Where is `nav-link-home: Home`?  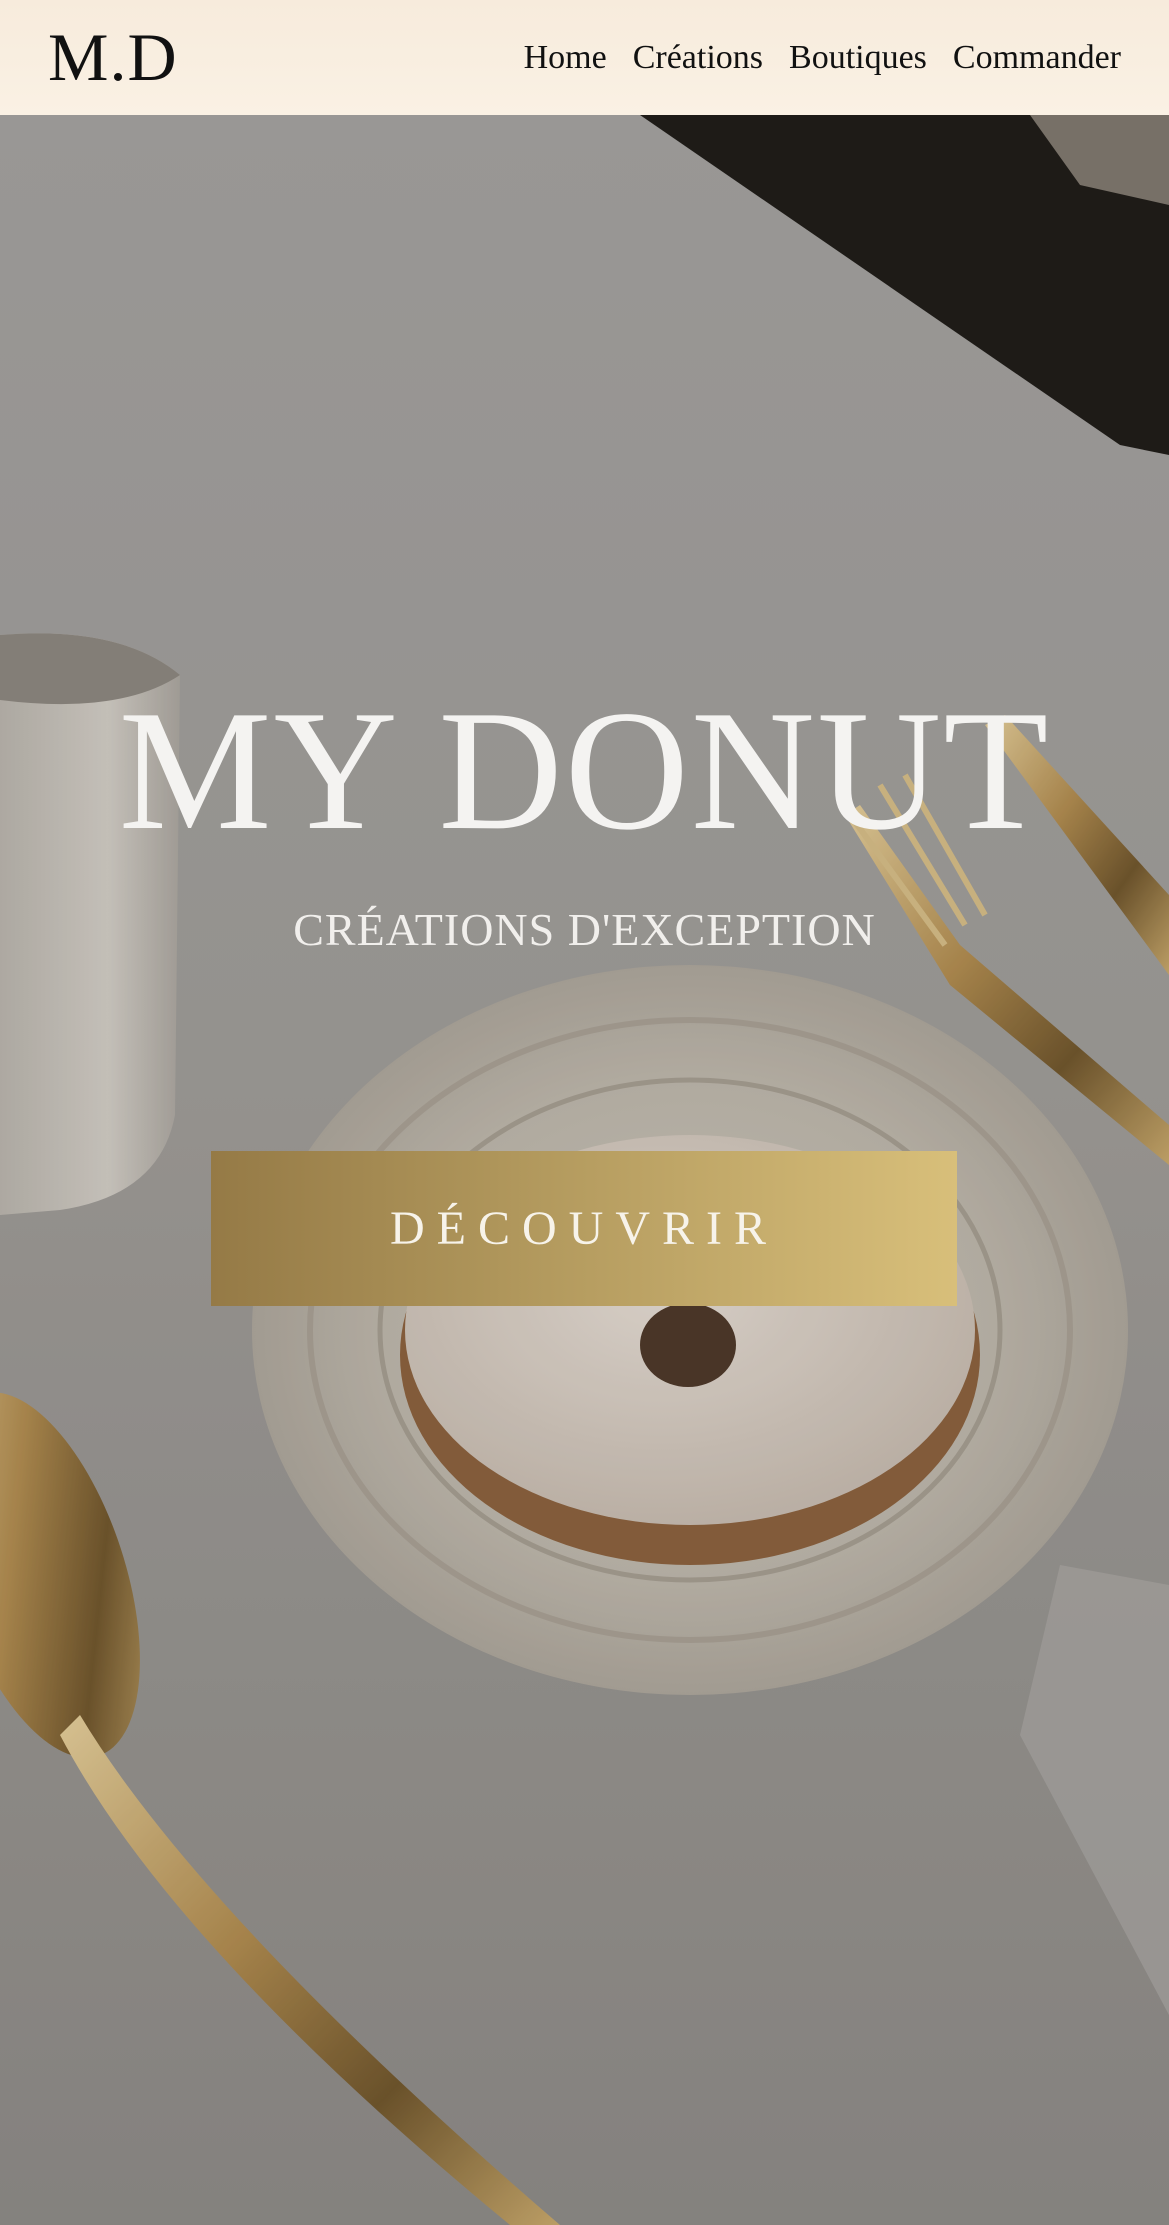
nav-link-home: Home is located at coordinates (565, 58).